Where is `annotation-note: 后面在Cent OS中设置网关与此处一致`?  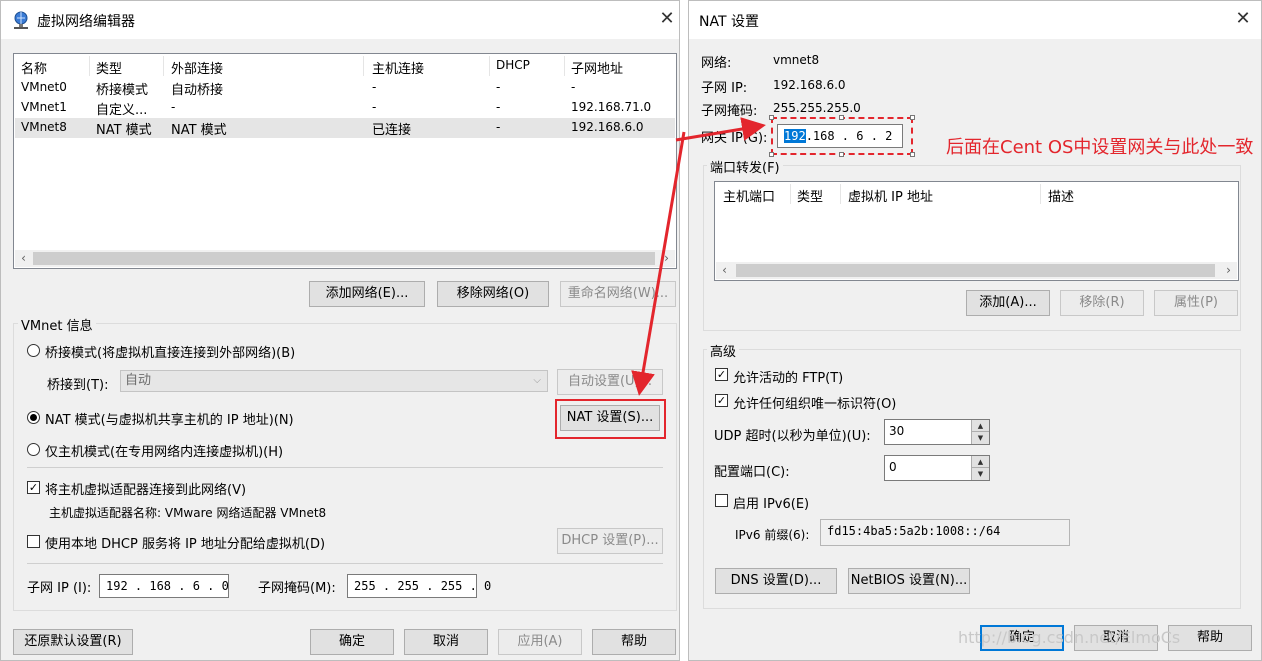 annotation-note: 后面在Cent OS中设置网关与此处一致 is located at coordinates (1100, 147).